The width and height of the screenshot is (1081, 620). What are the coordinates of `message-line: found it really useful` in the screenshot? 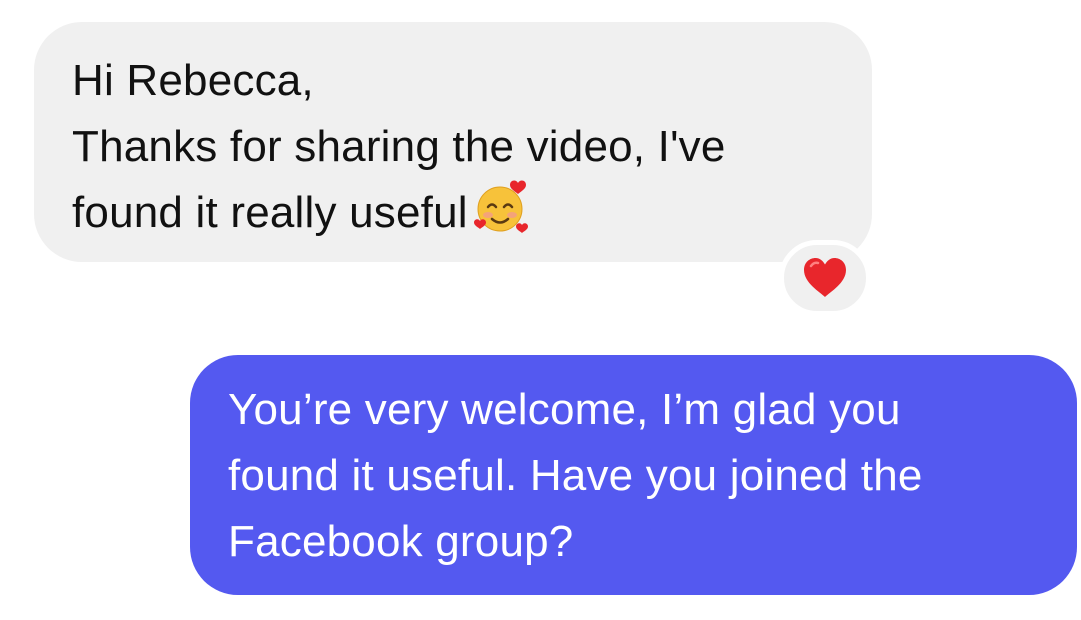 It's located at (454, 213).